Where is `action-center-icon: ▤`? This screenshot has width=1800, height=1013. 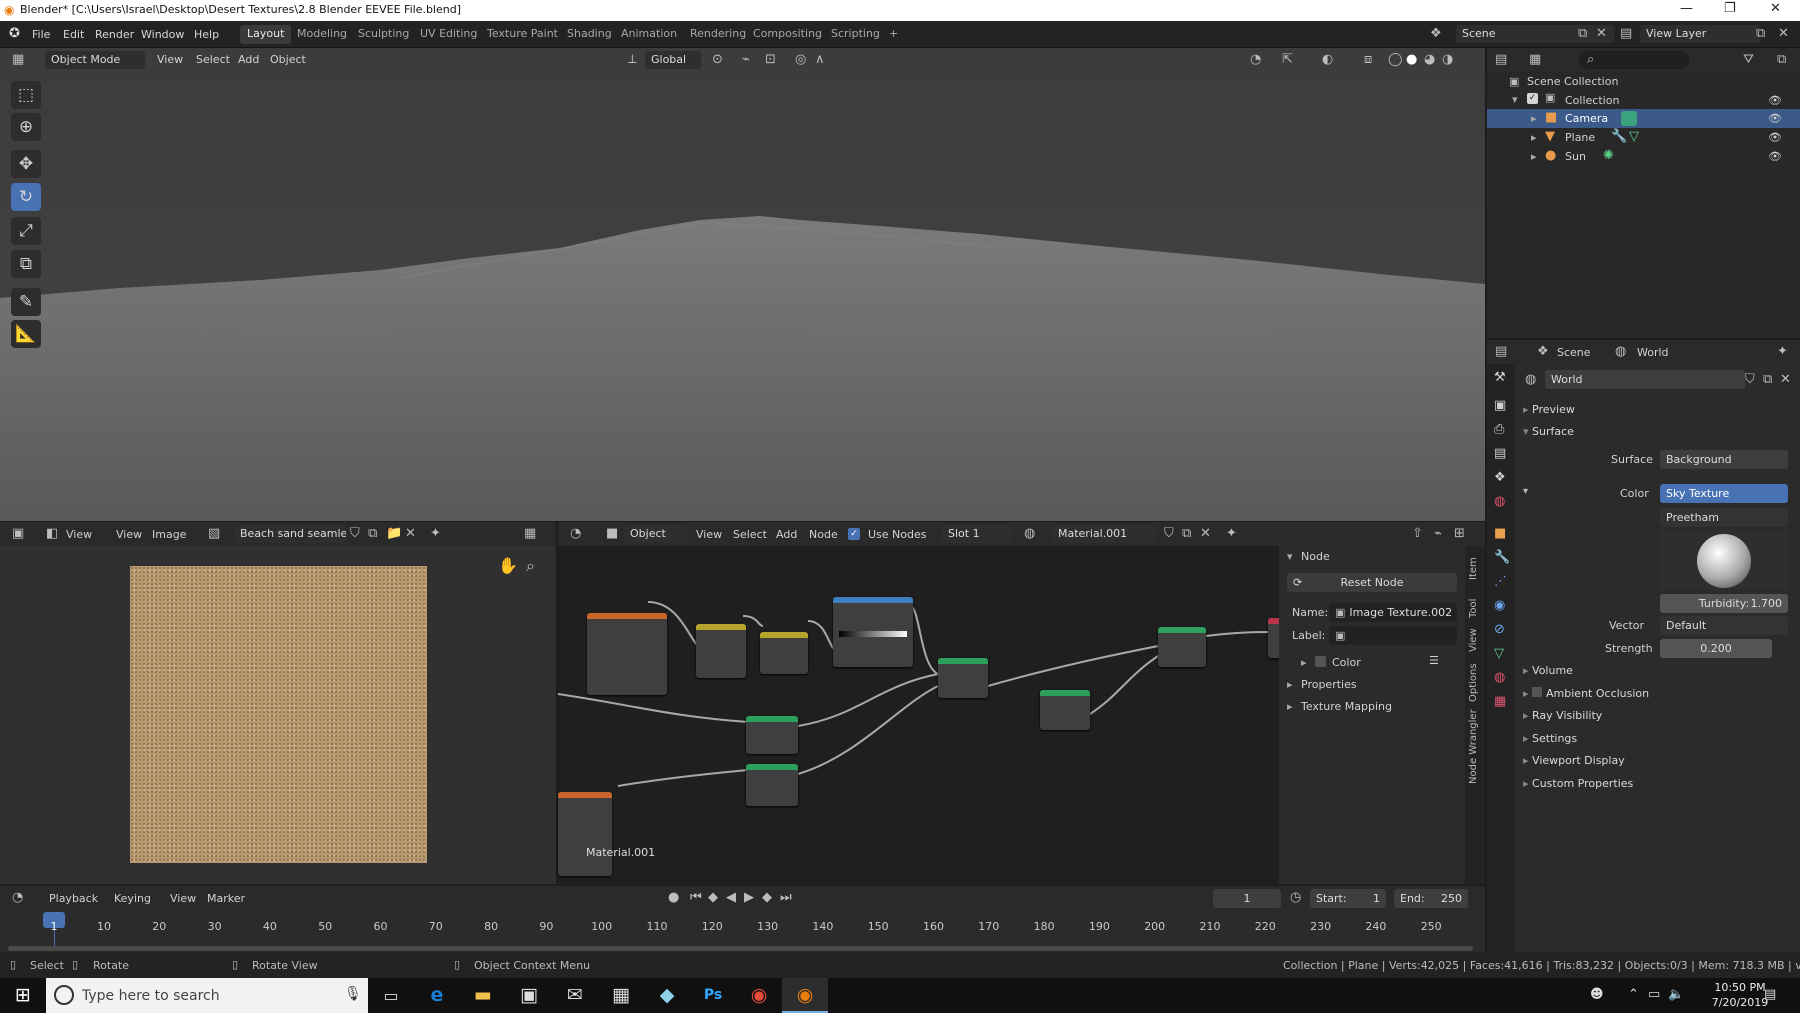
action-center-icon: ▤ is located at coordinates (1770, 994).